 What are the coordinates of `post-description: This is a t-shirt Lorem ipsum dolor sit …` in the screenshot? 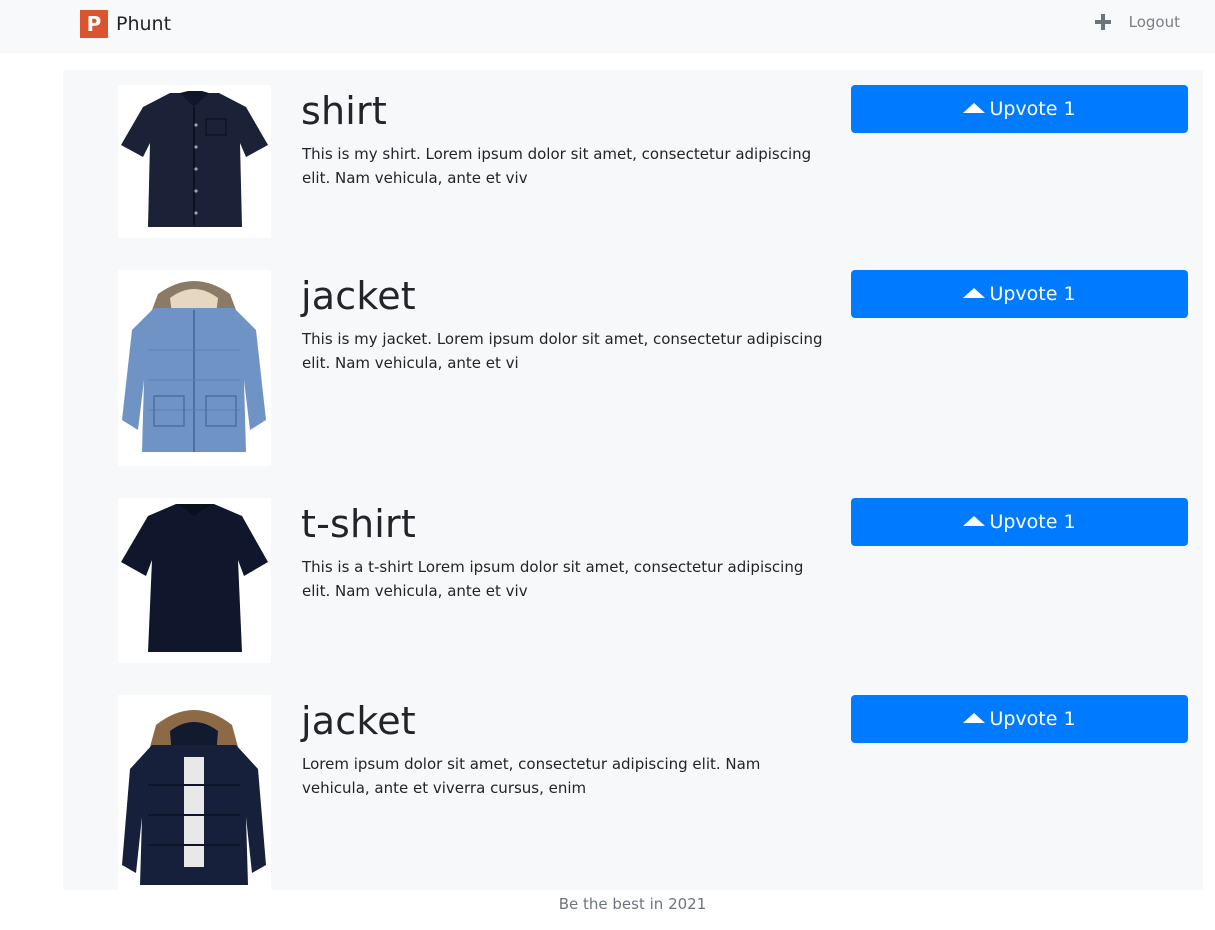 It's located at (553, 579).